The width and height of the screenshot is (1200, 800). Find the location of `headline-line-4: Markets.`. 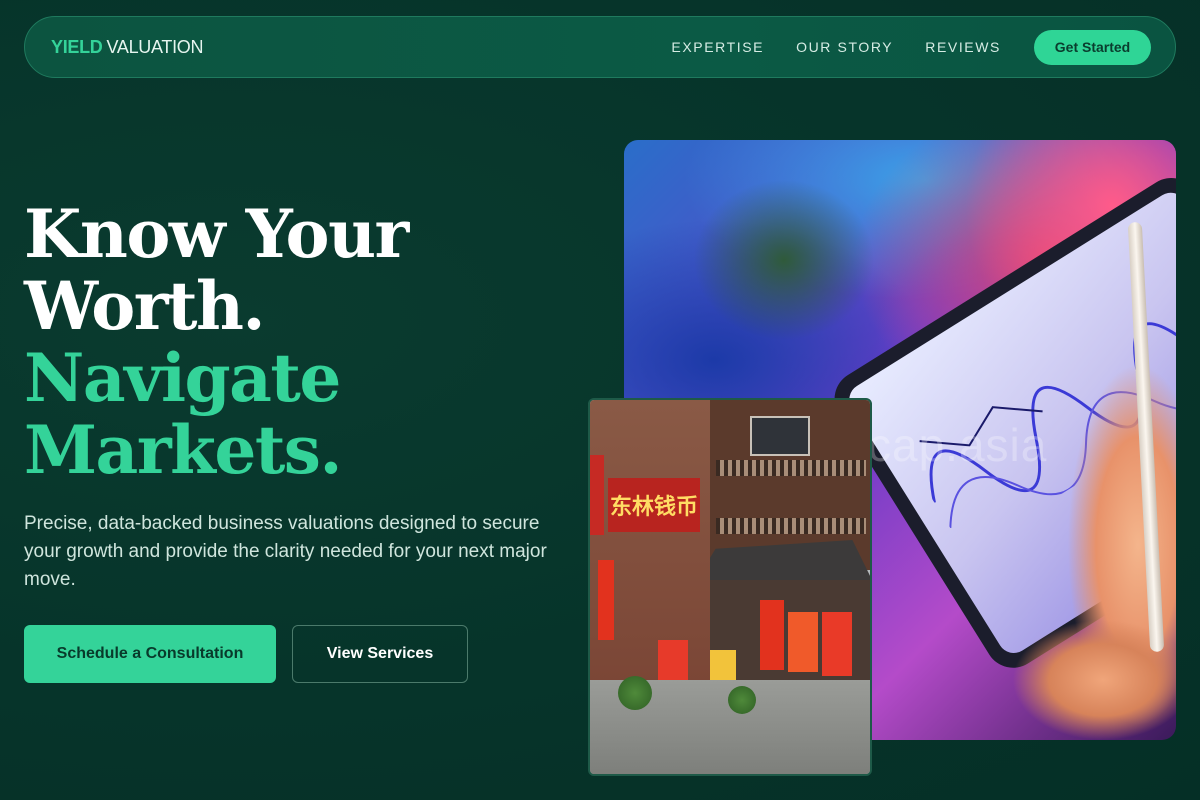

headline-line-4: Markets. is located at coordinates (183, 450).